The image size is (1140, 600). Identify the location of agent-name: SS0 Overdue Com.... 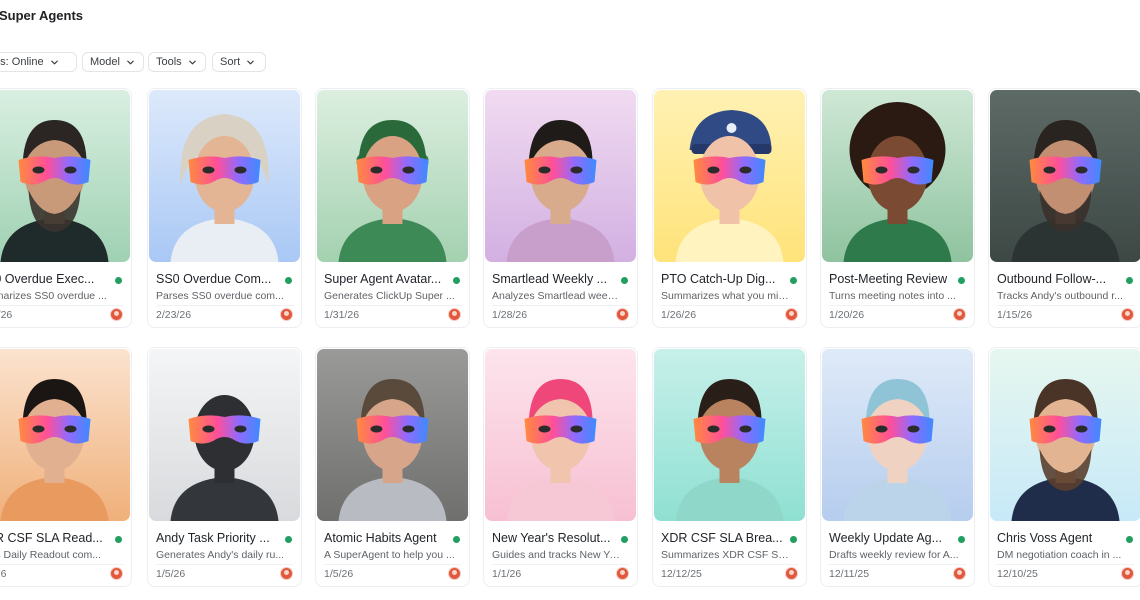
(214, 279).